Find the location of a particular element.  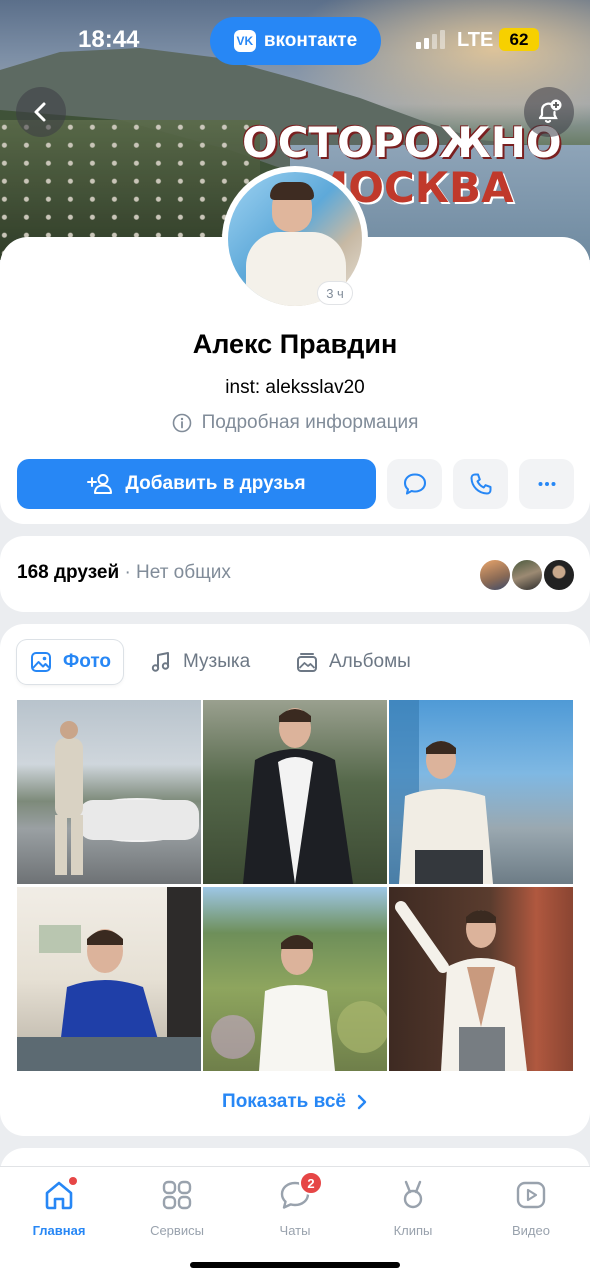

info-icon is located at coordinates (181, 423).